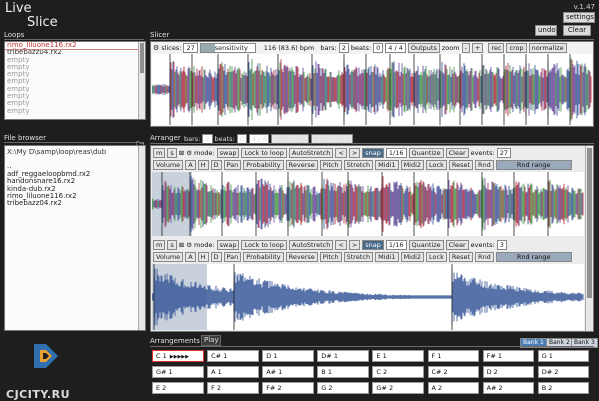 Image resolution: width=599 pixels, height=401 pixels. What do you see at coordinates (508, 372) in the screenshot?
I see `arrangement-pad: D 2` at bounding box center [508, 372].